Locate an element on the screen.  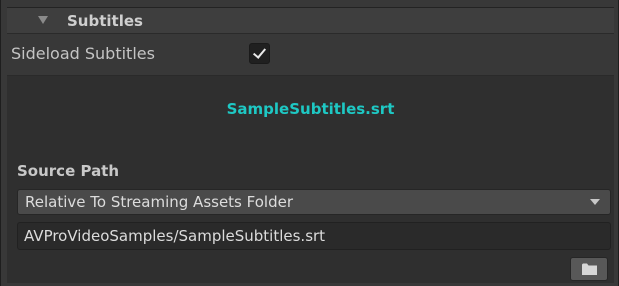
dropdown-arrow-icon is located at coordinates (595, 202).